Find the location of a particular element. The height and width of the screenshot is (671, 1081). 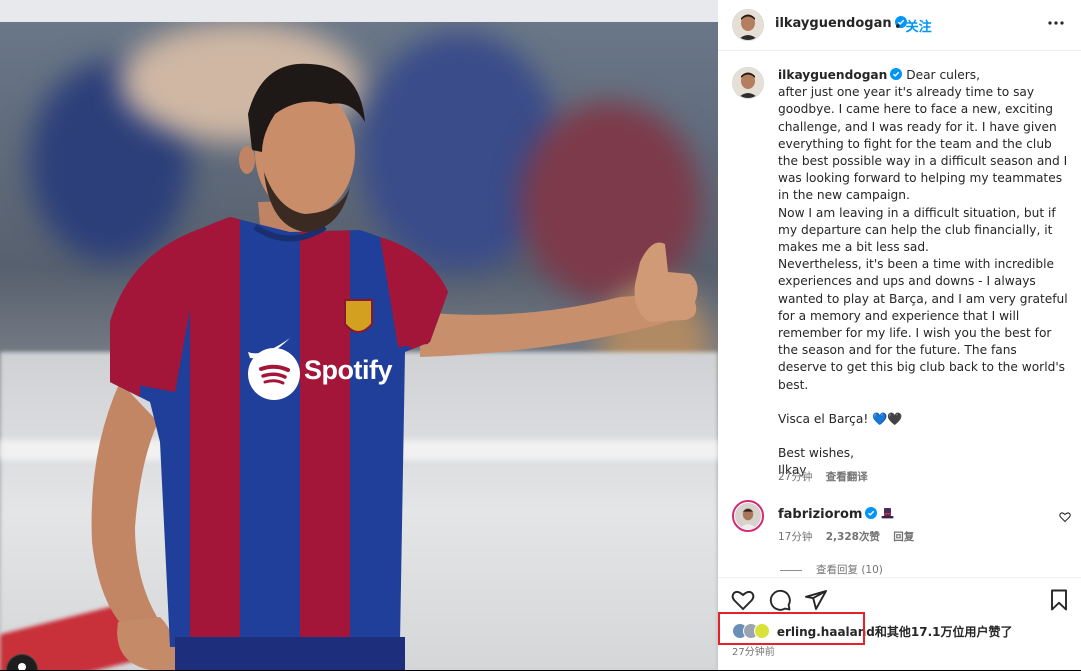

comment-avatar is located at coordinates (748, 516).